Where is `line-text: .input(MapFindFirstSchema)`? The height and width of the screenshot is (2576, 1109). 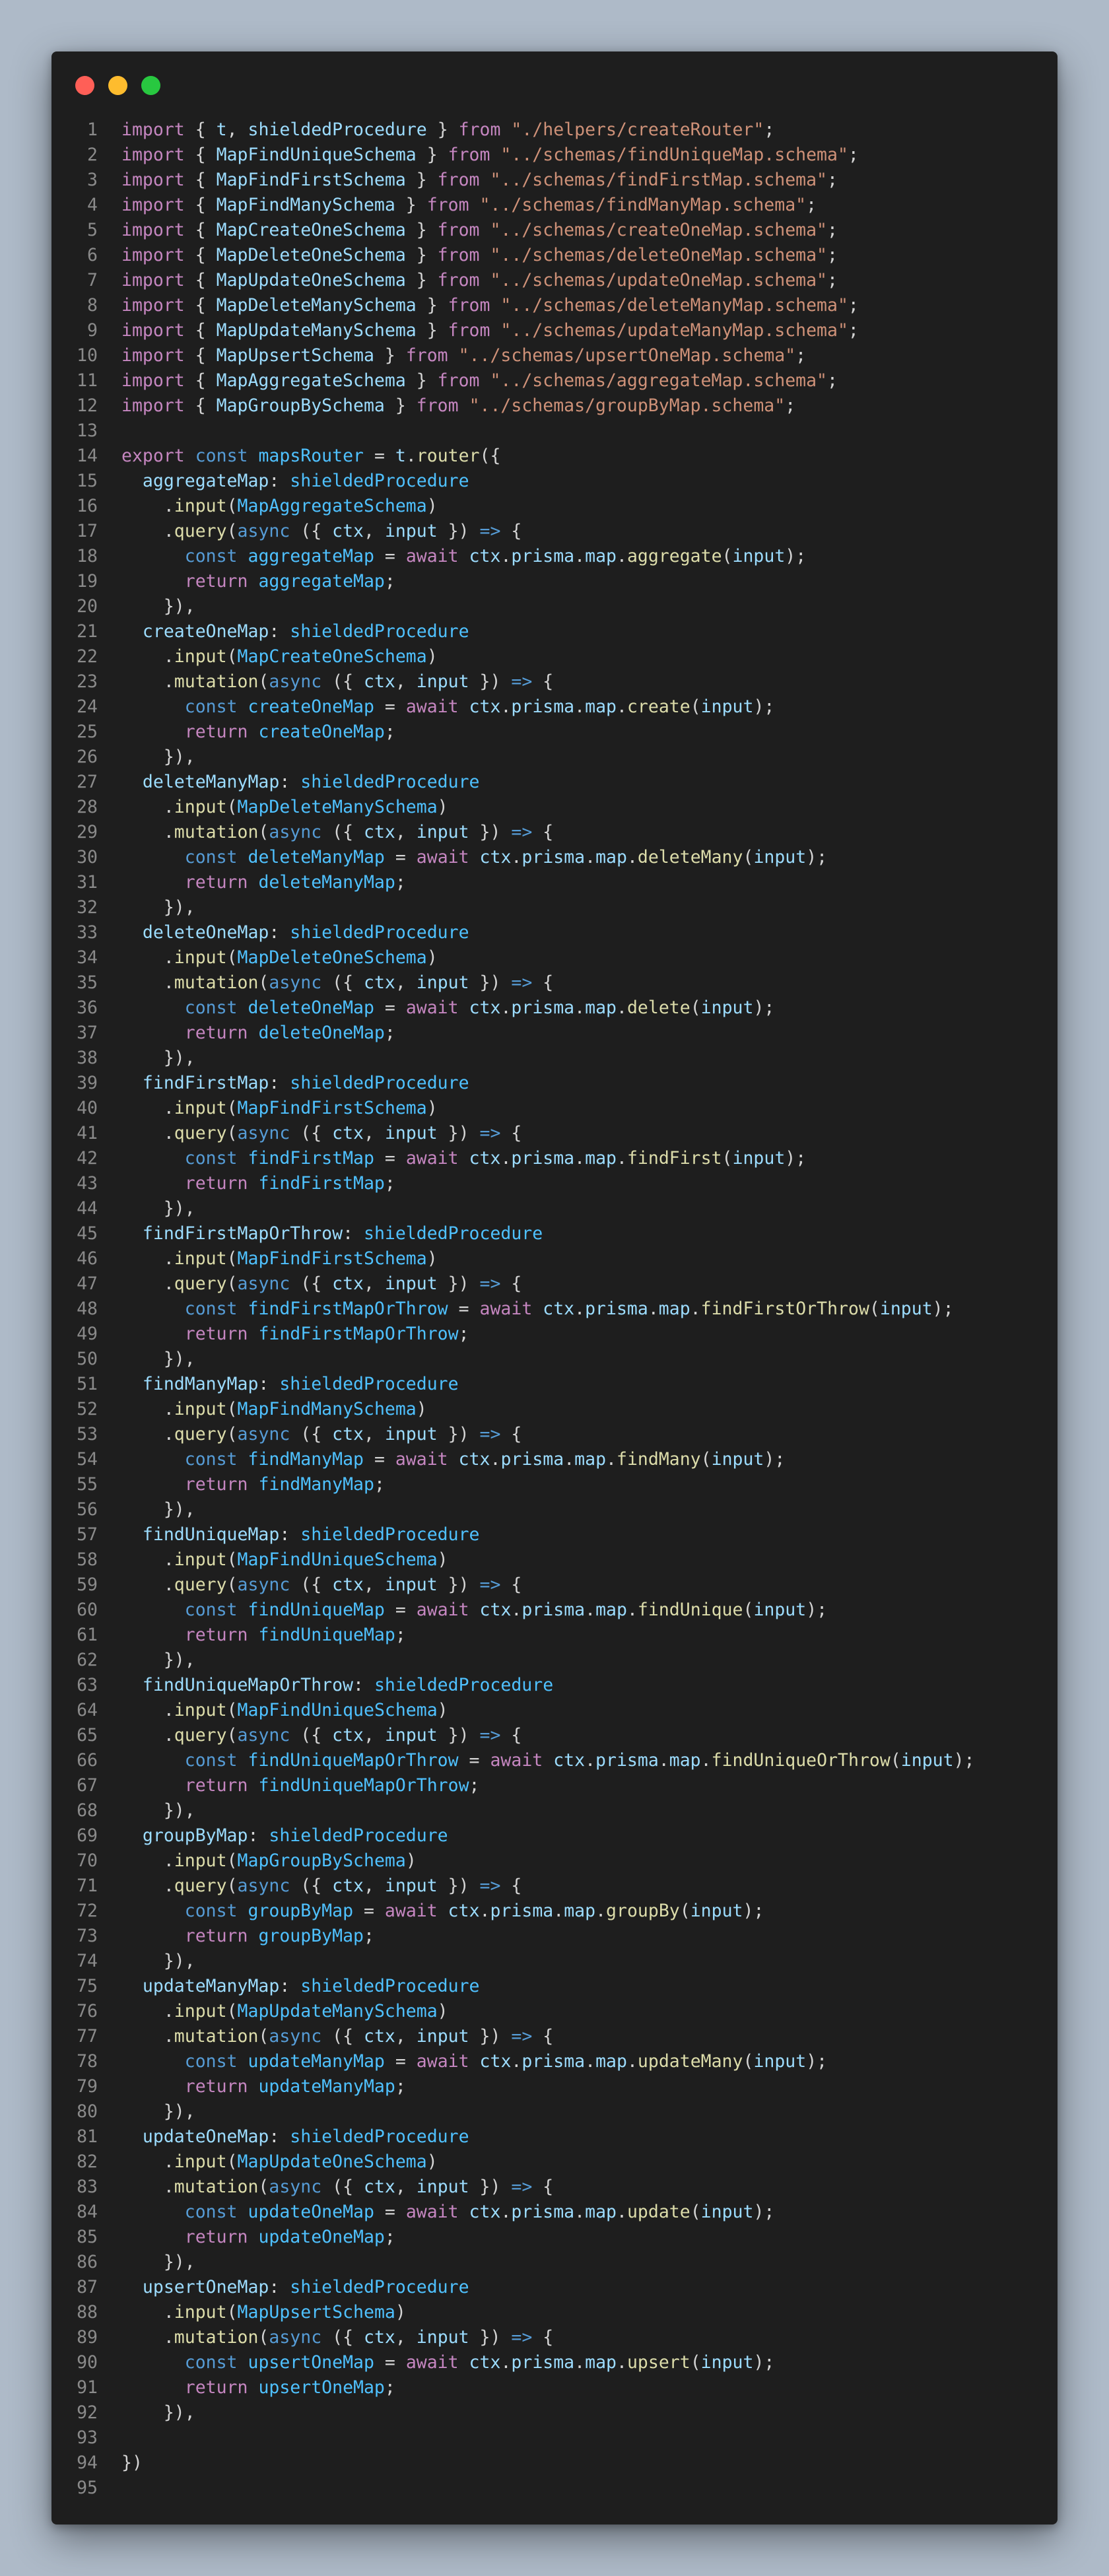
line-text: .input(MapFindFirstSchema) is located at coordinates (268, 1258).